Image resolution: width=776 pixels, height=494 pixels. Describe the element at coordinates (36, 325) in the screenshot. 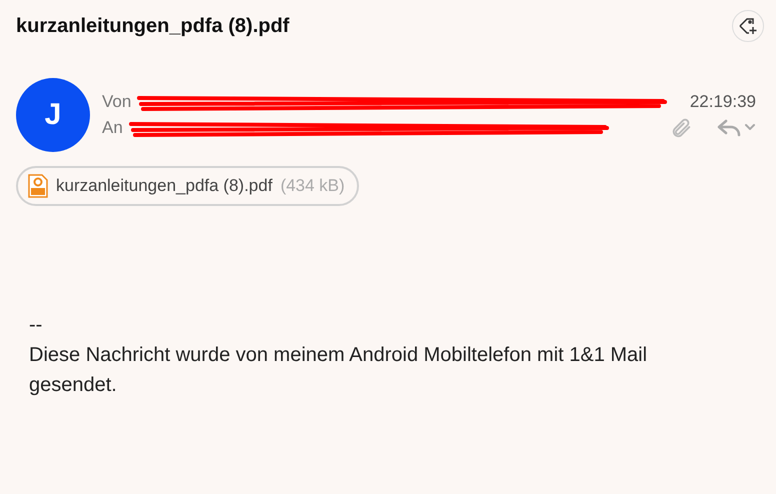

I see `body-text: --` at that location.